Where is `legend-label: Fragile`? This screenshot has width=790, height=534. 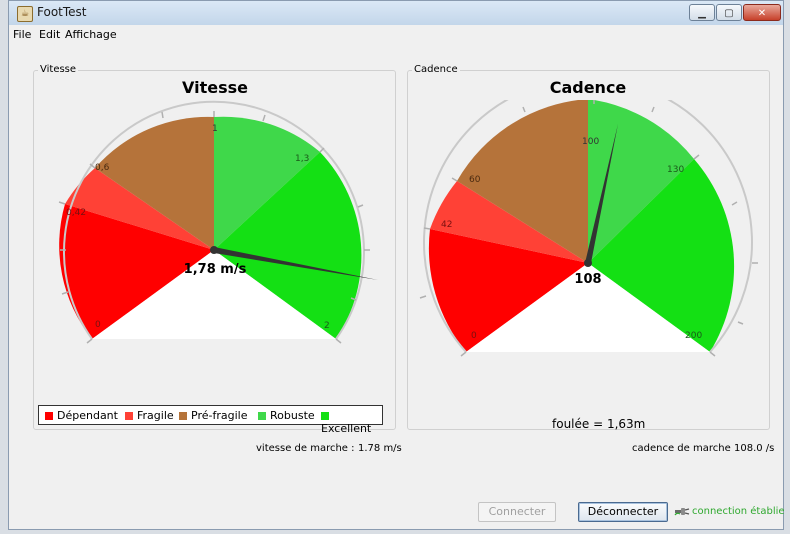 legend-label: Fragile is located at coordinates (155, 415).